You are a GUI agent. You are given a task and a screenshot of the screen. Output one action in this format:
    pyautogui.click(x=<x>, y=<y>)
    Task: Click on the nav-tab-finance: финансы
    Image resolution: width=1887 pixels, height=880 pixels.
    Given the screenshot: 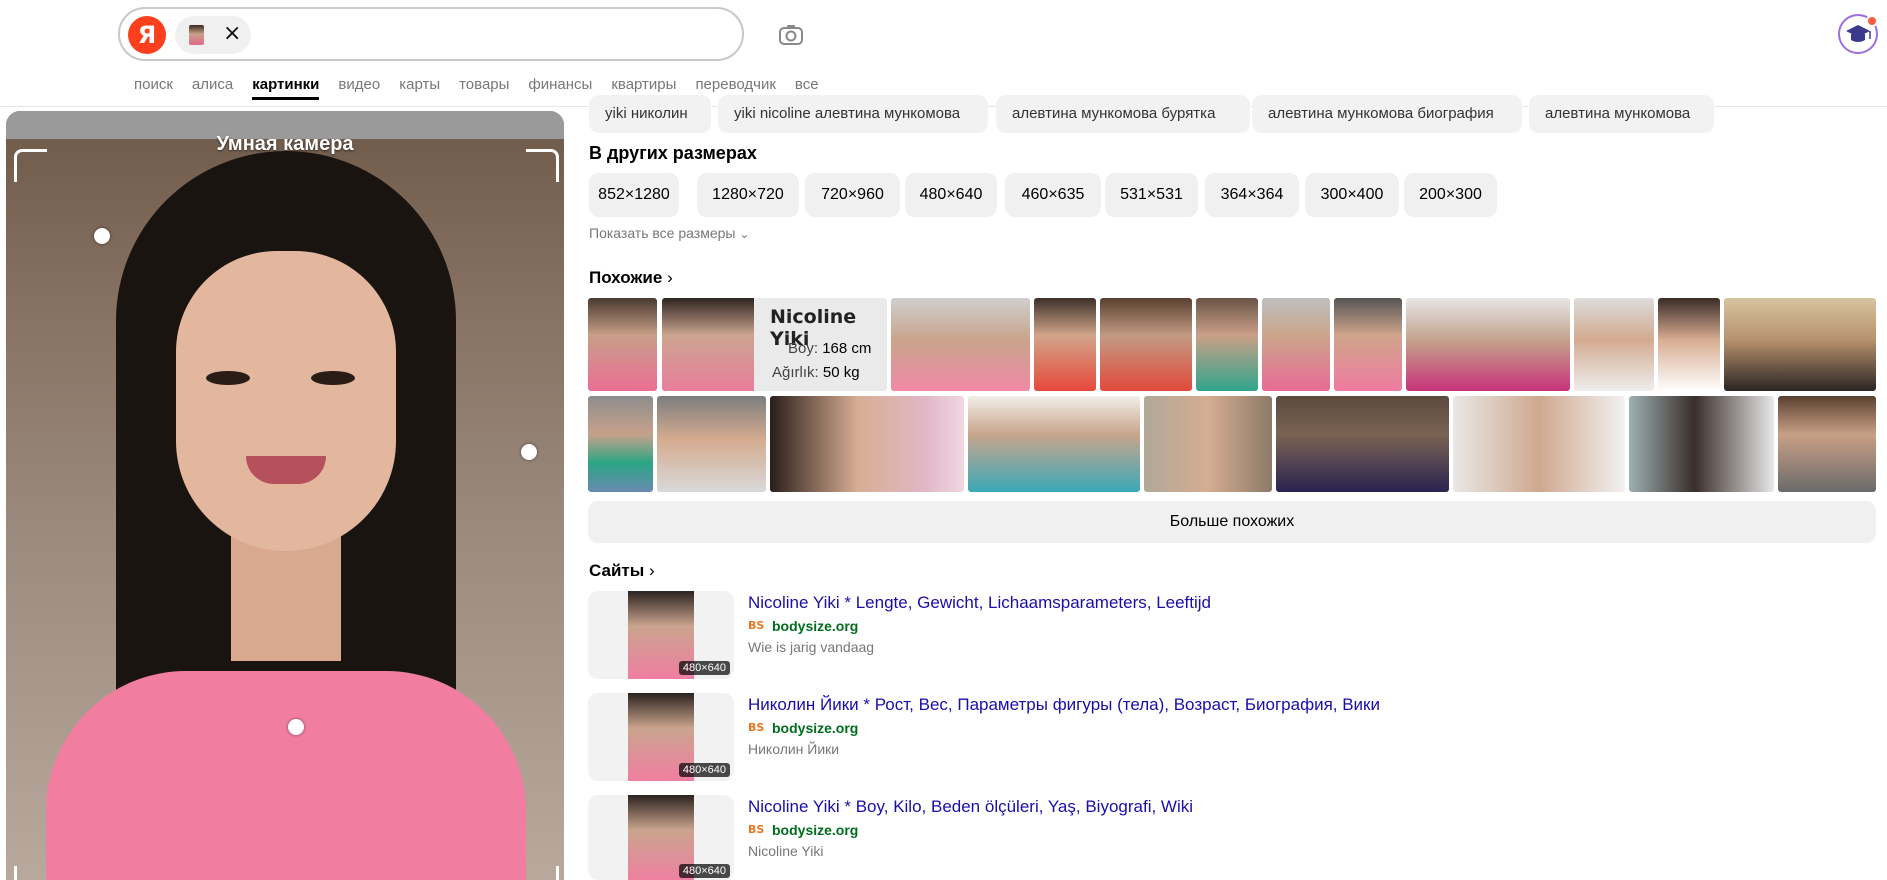 What is the action you would take?
    pyautogui.click(x=560, y=87)
    